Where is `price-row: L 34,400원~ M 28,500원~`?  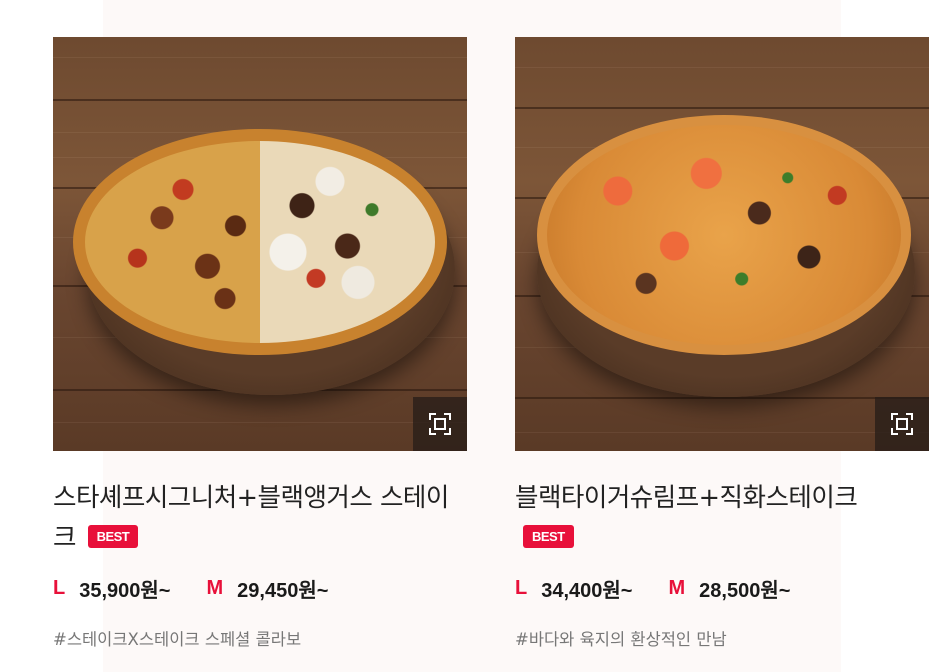 price-row: L 34,400원~ M 28,500원~ is located at coordinates (722, 588).